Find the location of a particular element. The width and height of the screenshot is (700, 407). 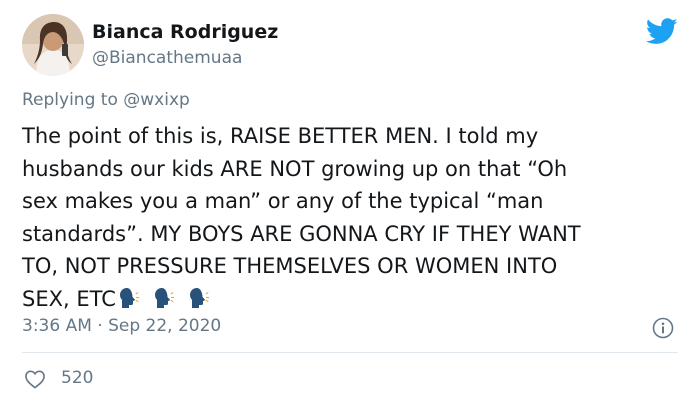

reply-mention-link: @wxixp is located at coordinates (156, 100).